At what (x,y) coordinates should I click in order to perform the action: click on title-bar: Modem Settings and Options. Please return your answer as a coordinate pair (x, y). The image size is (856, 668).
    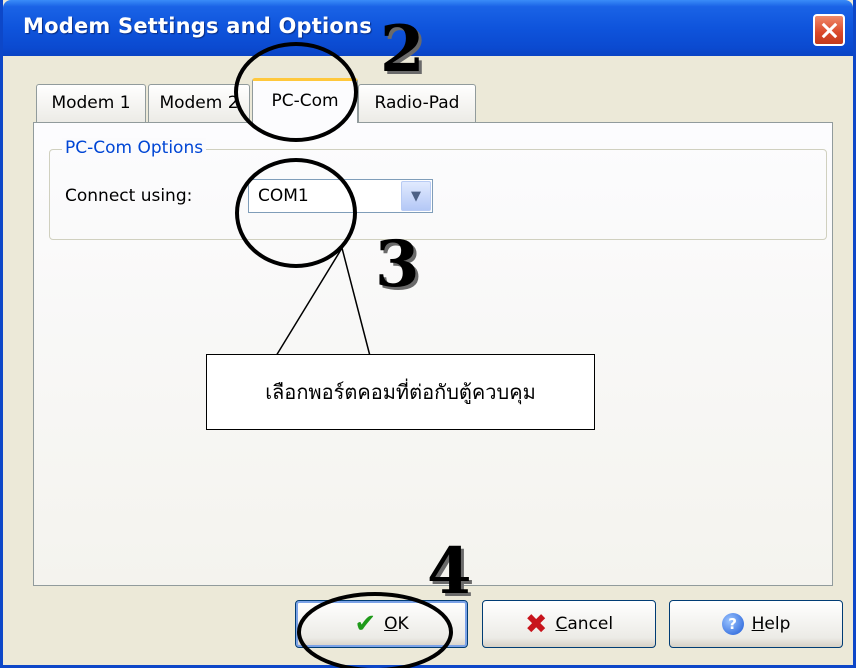
    Looking at the image, I should click on (428, 28).